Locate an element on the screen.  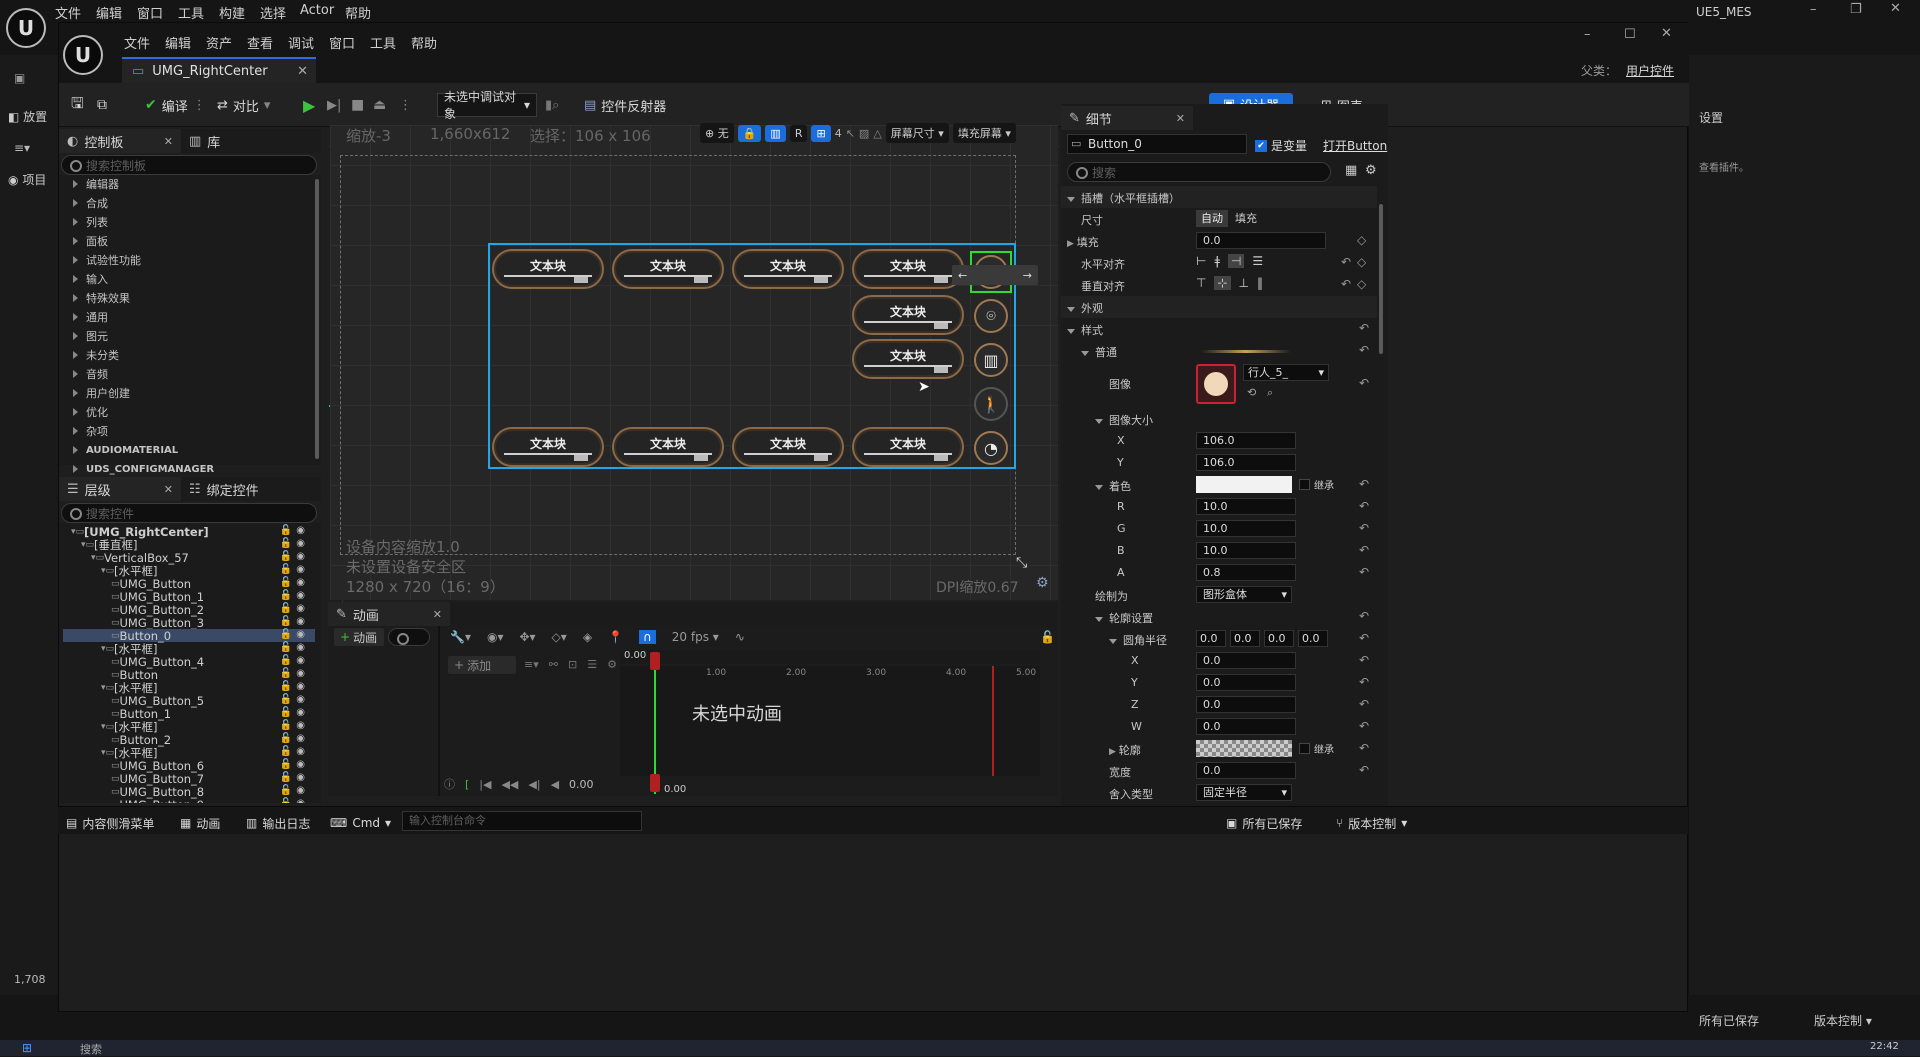
add-track-button: + 添加 is located at coordinates (482, 665).